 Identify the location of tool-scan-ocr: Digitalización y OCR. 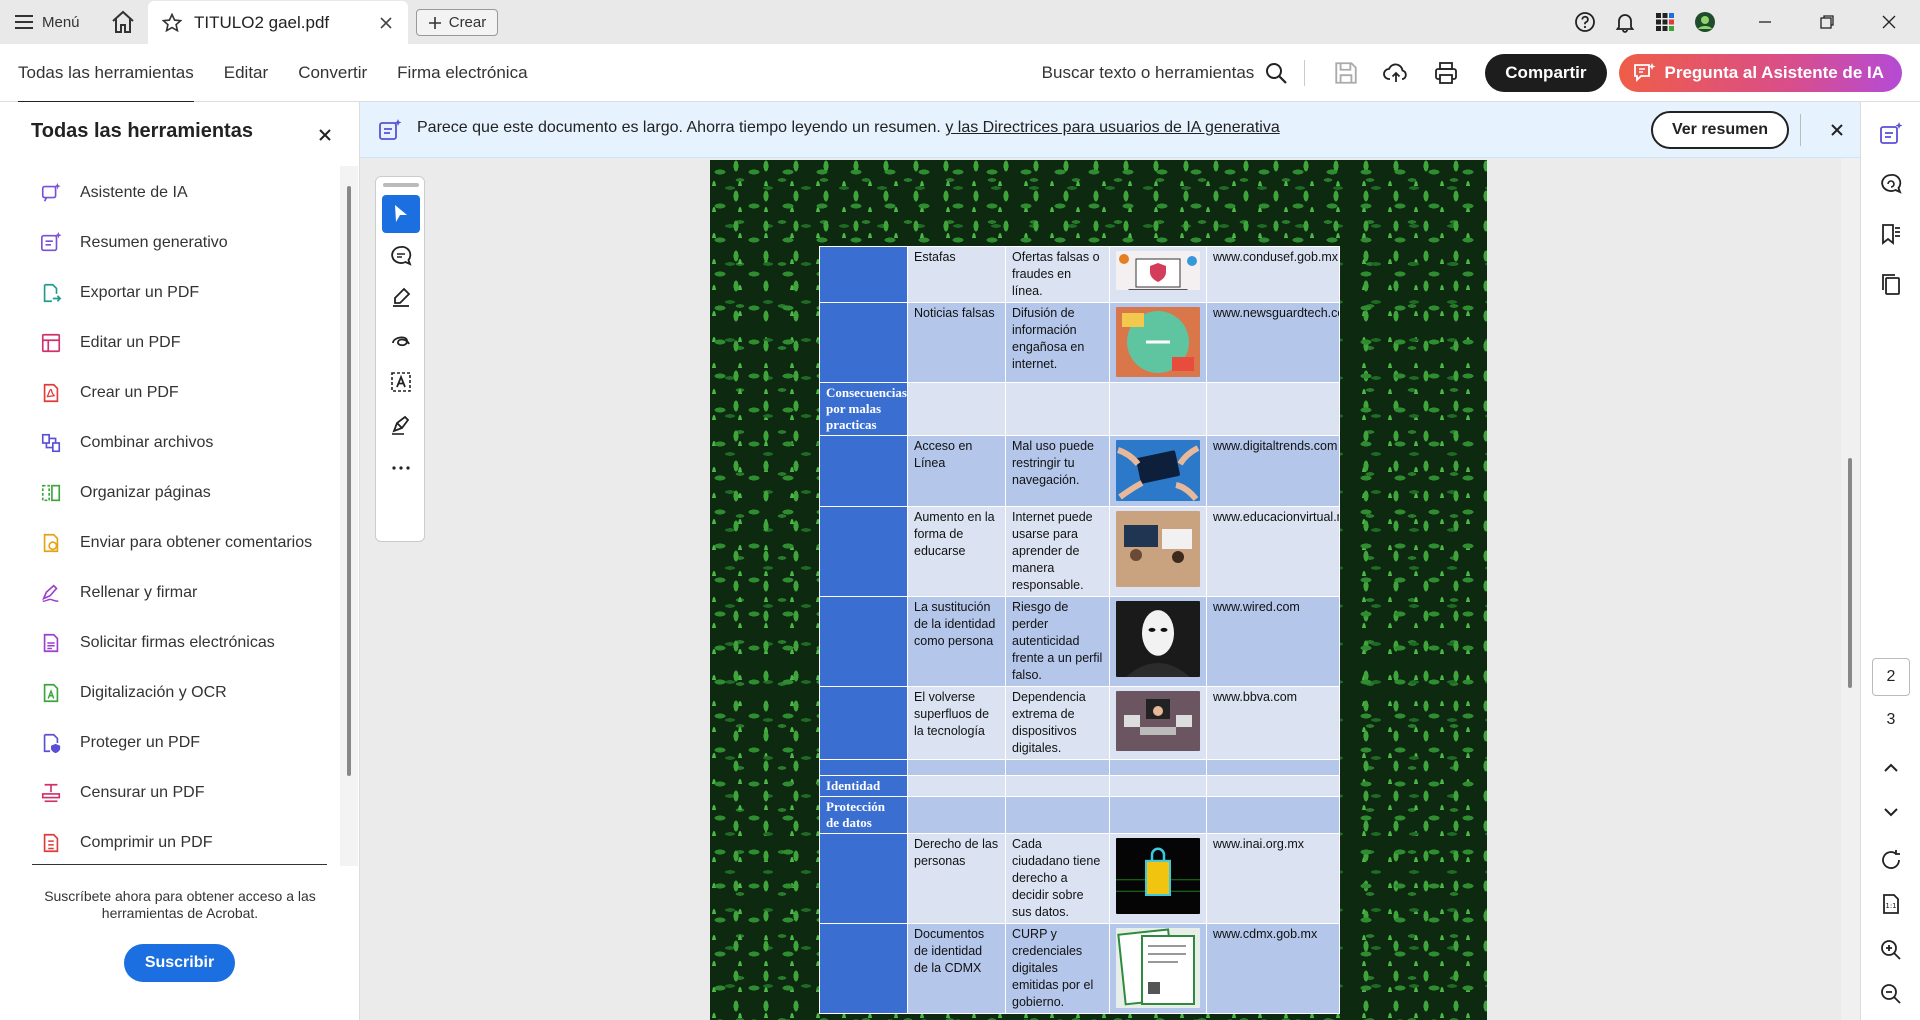
(190, 693).